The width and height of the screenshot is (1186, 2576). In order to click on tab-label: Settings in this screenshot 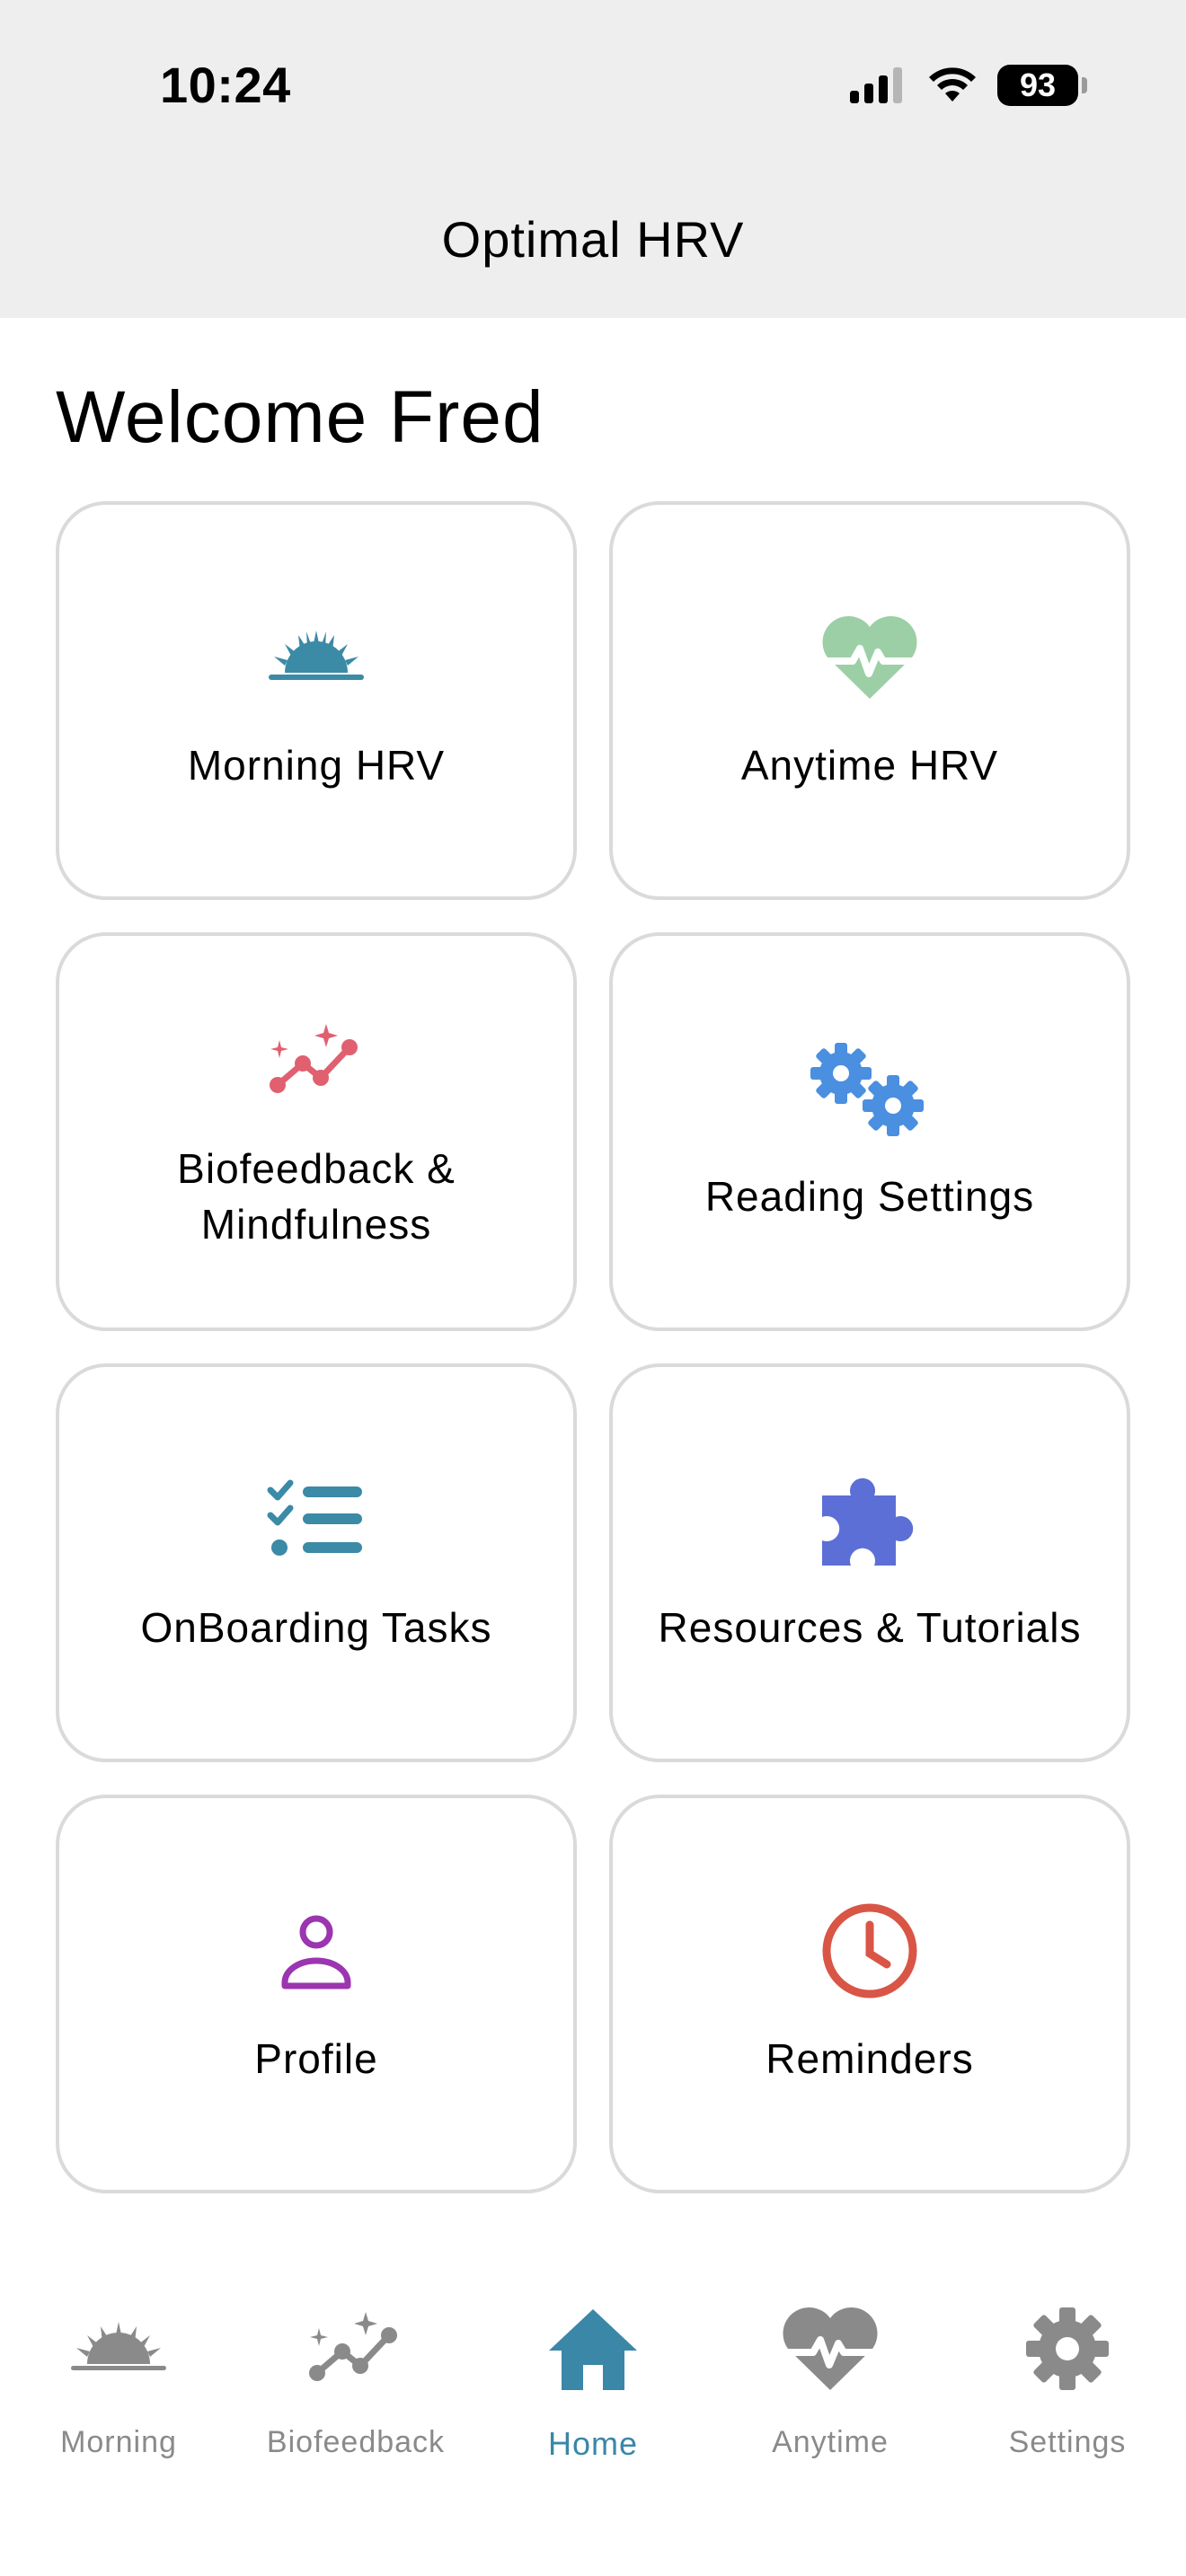, I will do `click(1067, 2442)`.